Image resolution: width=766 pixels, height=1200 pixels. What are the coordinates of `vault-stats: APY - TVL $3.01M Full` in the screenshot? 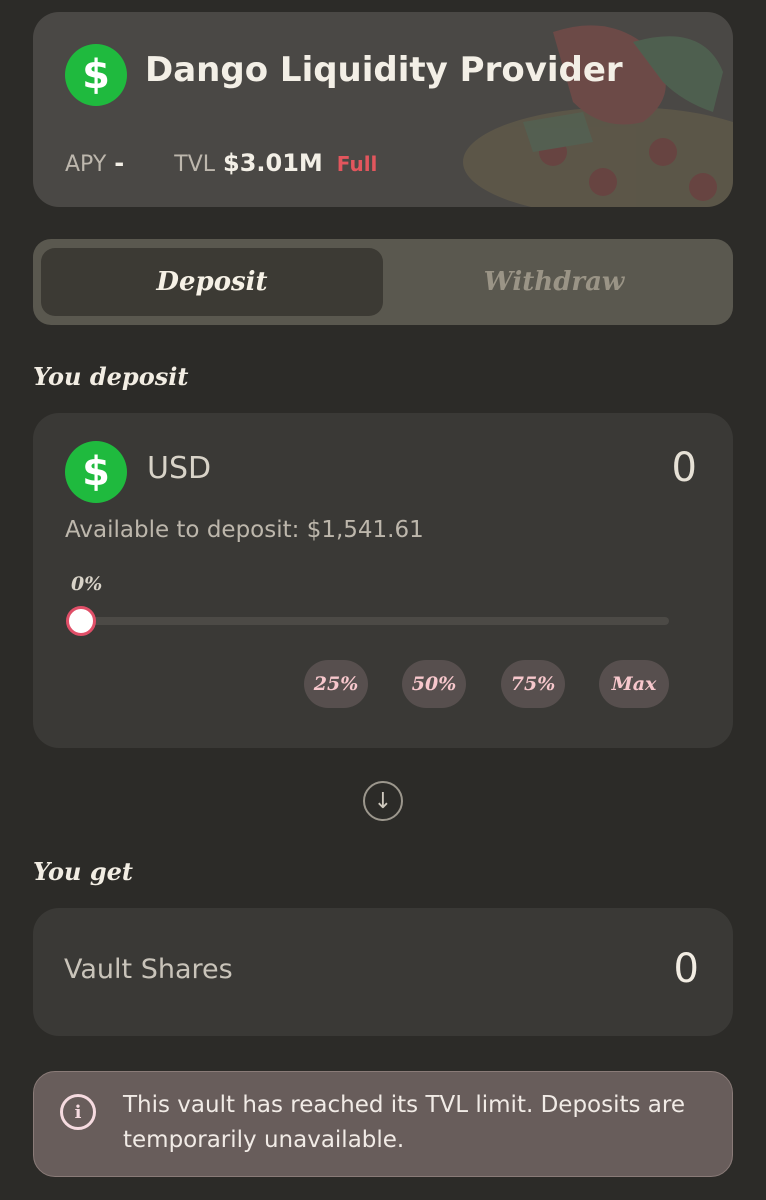 It's located at (221, 163).